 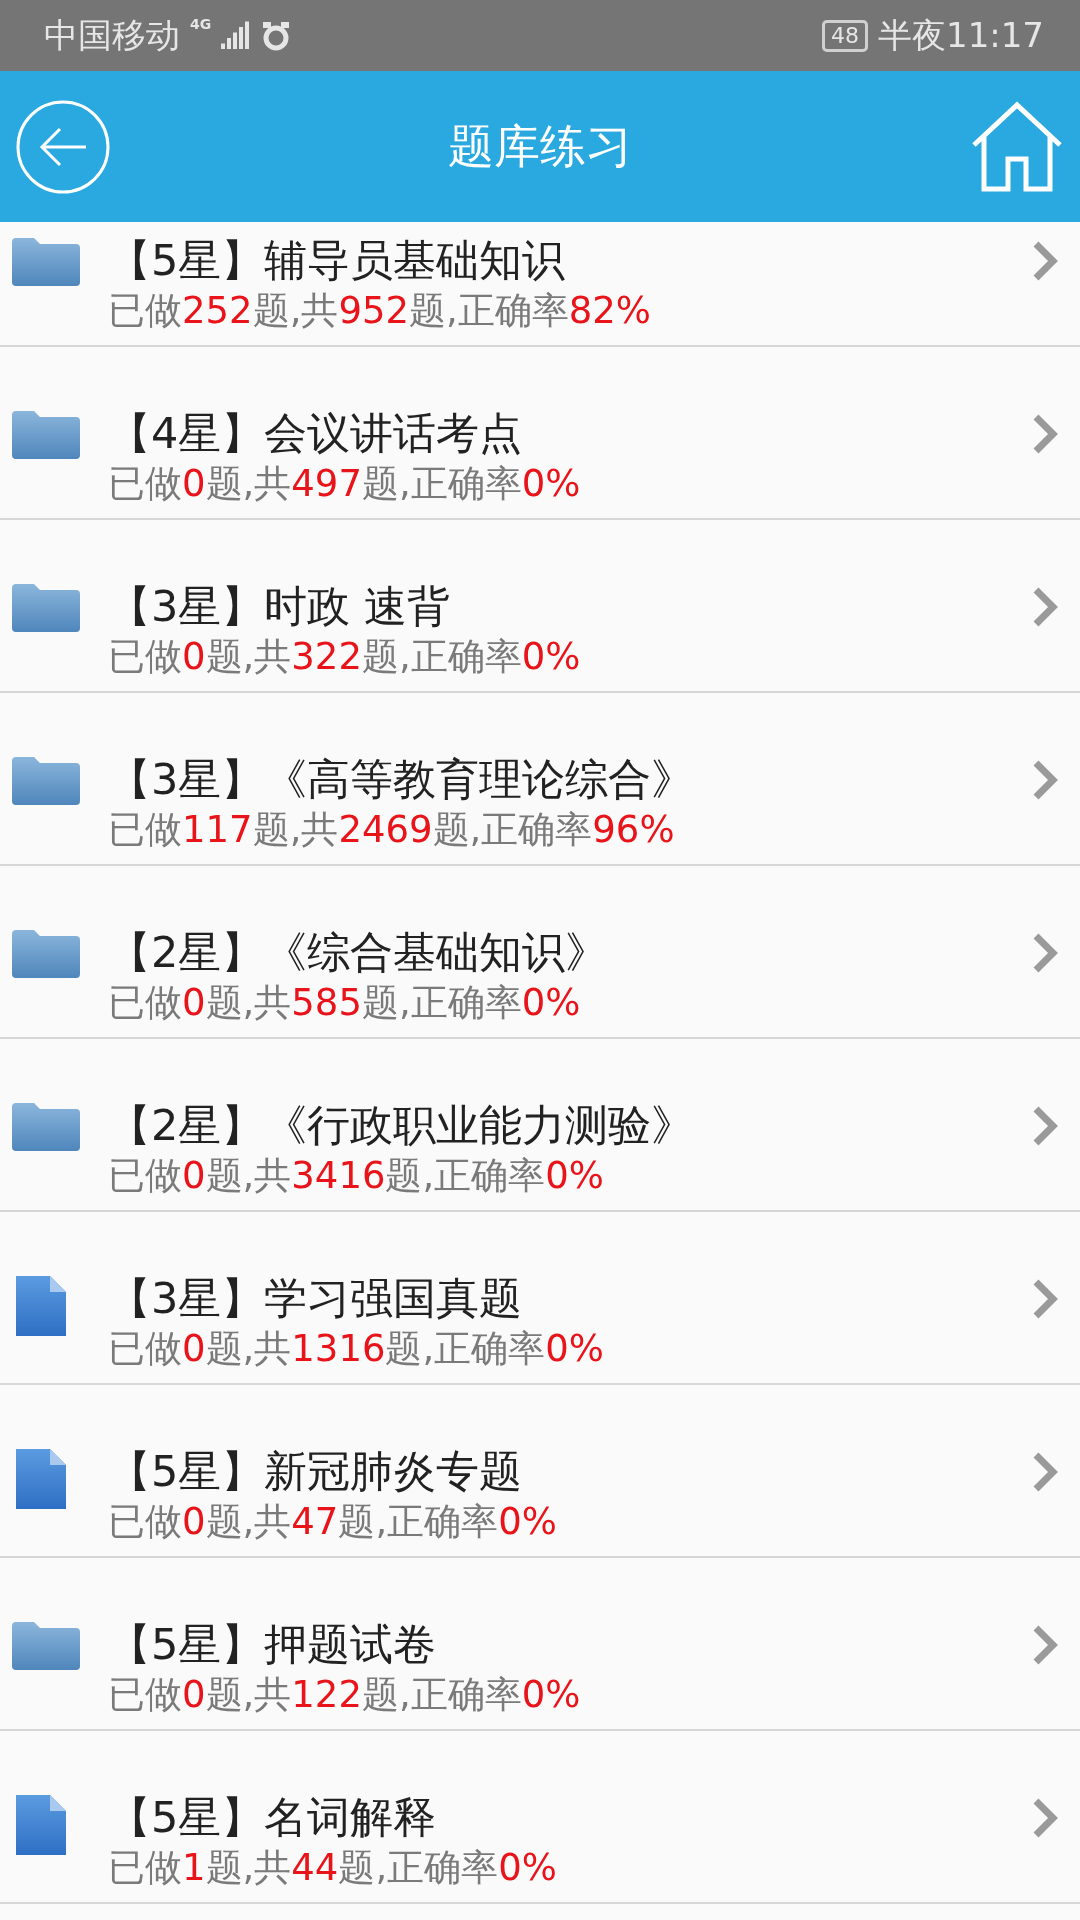 I want to click on item-title: 【2星】《综合基础知识》, so click(x=359, y=952).